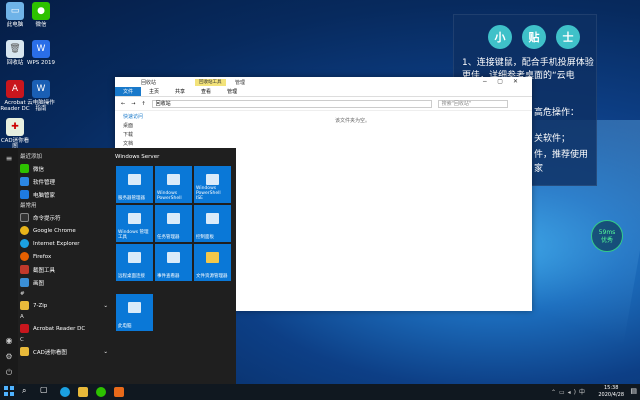  What do you see at coordinates (31, 157) in the screenshot?
I see `recent-header: 最近添加` at bounding box center [31, 157].